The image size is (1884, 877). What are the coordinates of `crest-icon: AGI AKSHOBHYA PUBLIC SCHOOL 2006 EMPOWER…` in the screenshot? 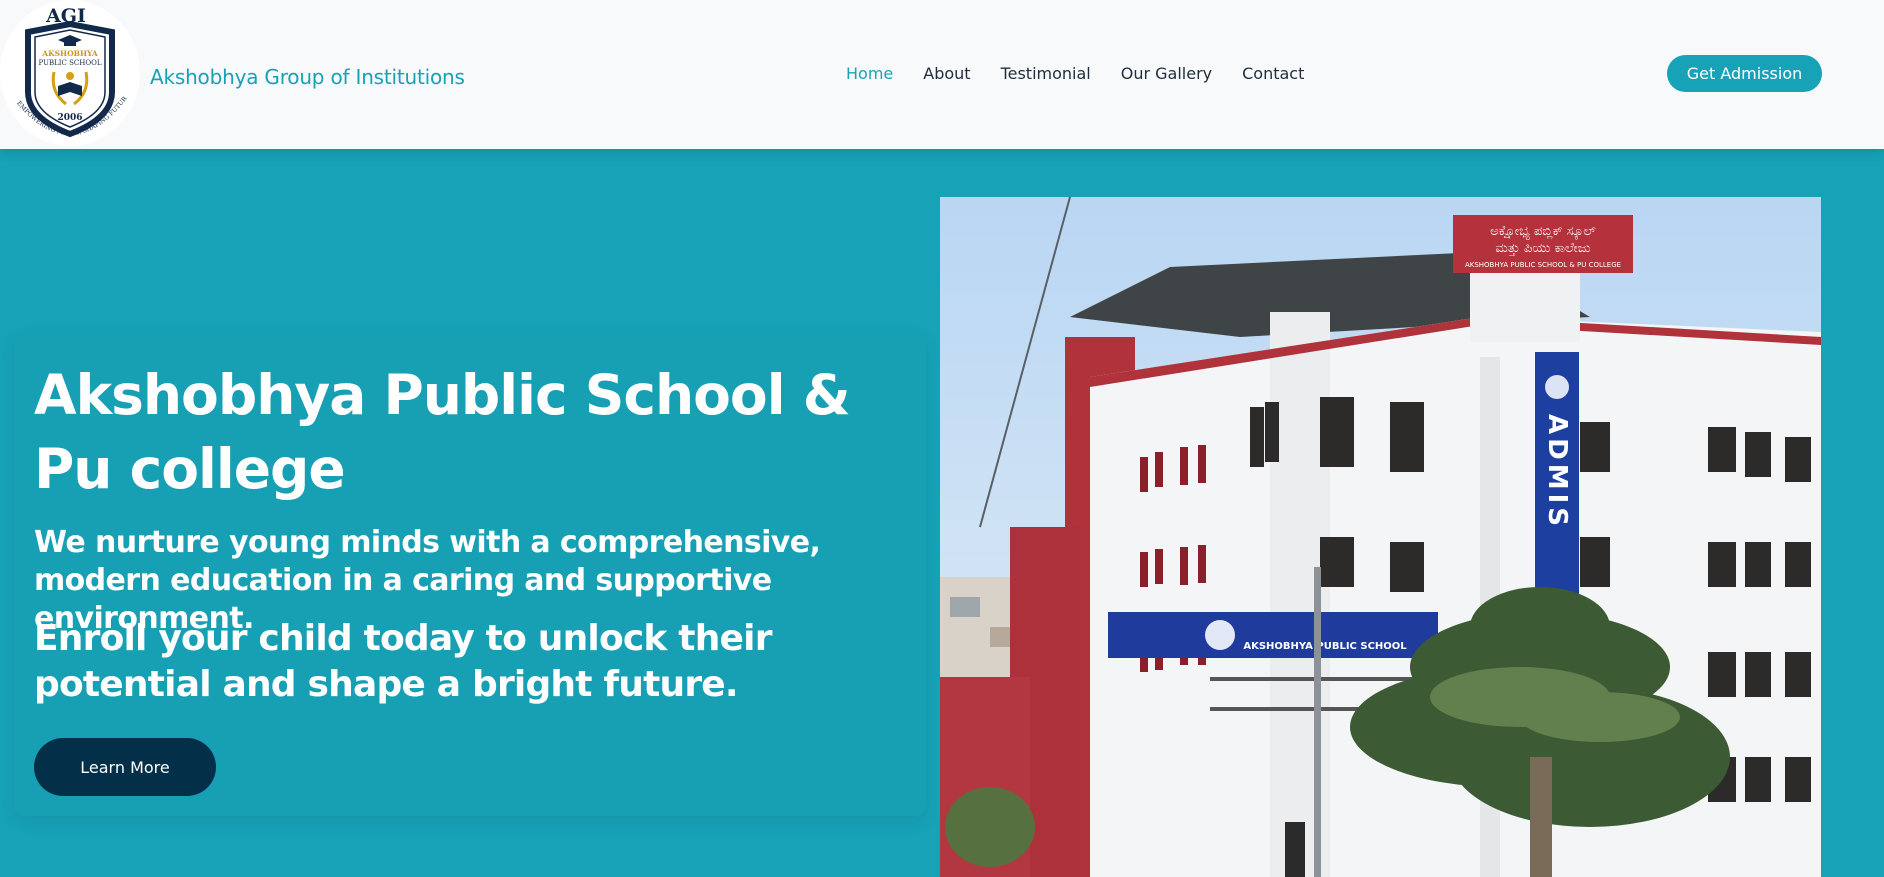 It's located at (69, 71).